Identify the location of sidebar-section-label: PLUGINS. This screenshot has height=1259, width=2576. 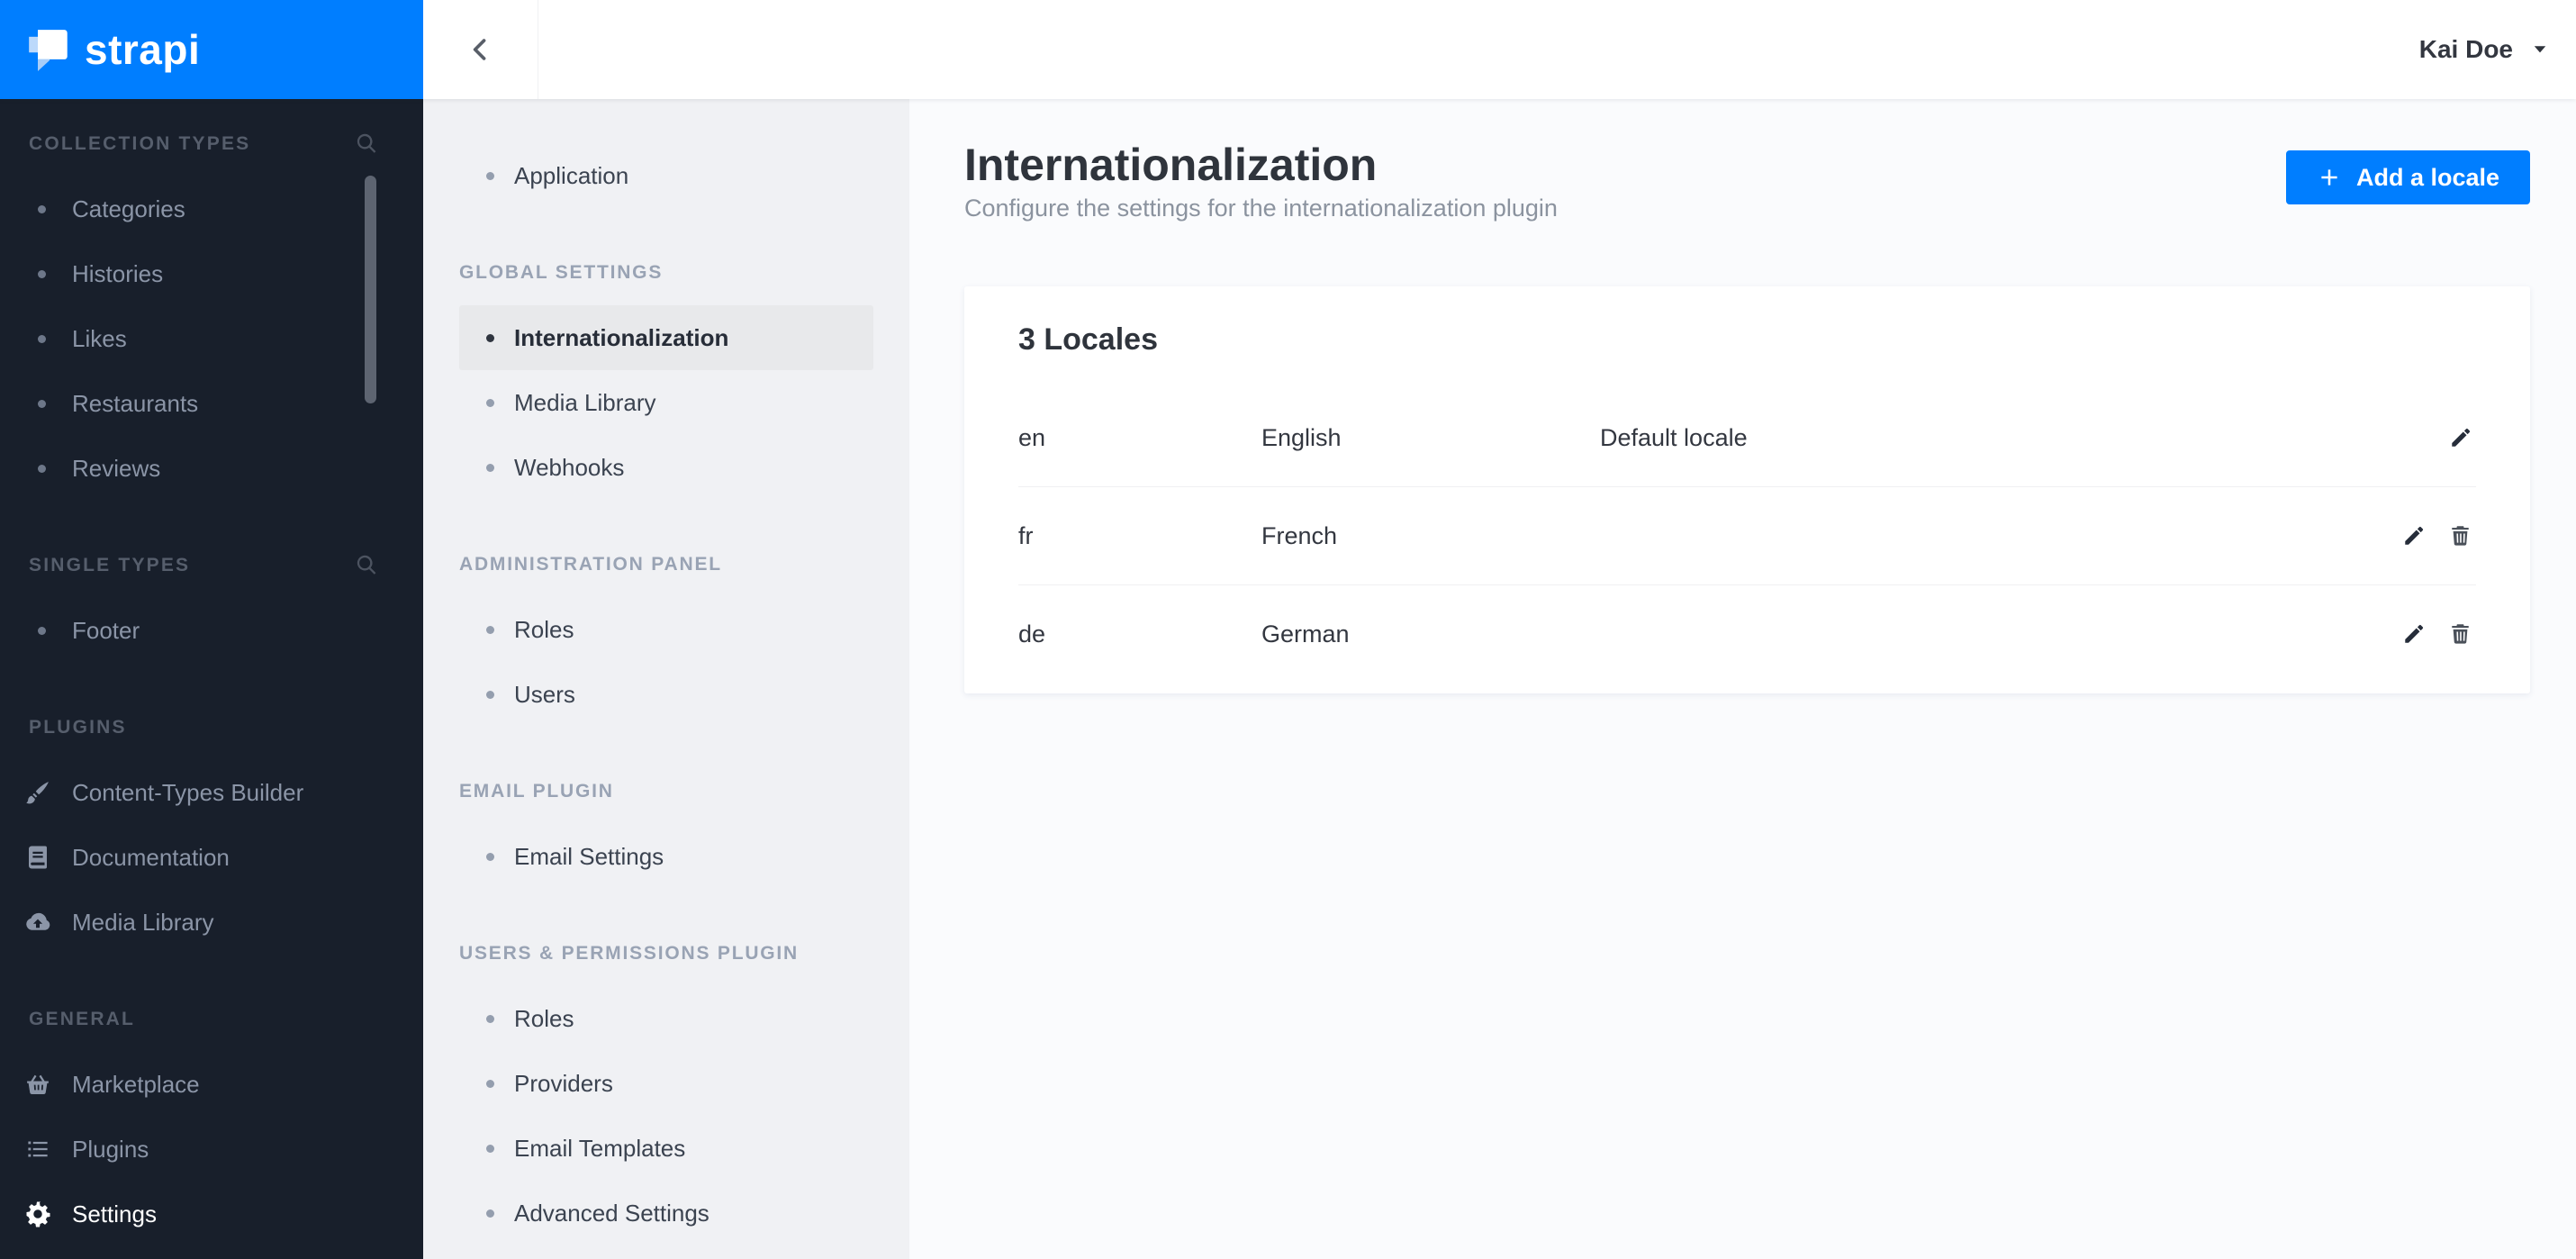
(78, 727).